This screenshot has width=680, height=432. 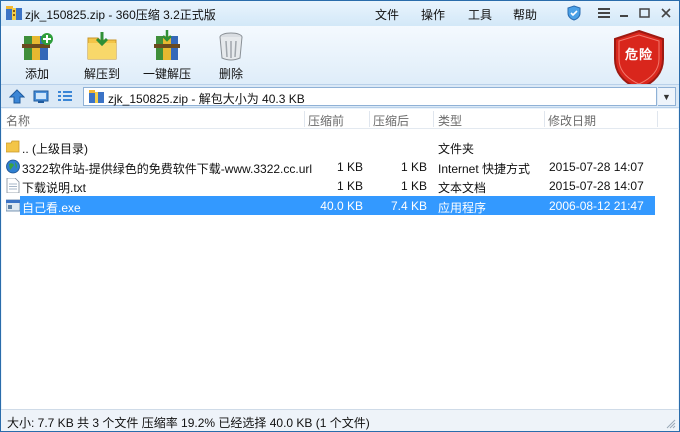 I want to click on file-original-size: 40.0 KB, so click(x=341, y=205).